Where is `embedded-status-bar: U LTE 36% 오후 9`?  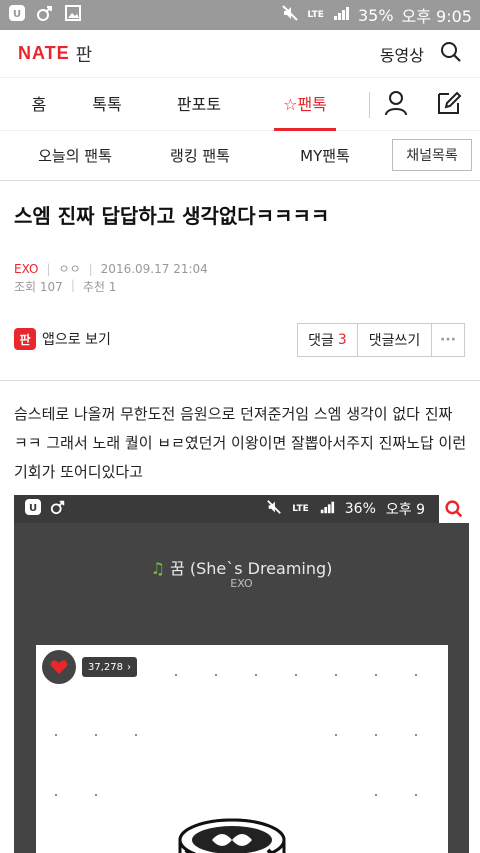
embedded-status-bar: U LTE 36% 오후 9 is located at coordinates (241, 509).